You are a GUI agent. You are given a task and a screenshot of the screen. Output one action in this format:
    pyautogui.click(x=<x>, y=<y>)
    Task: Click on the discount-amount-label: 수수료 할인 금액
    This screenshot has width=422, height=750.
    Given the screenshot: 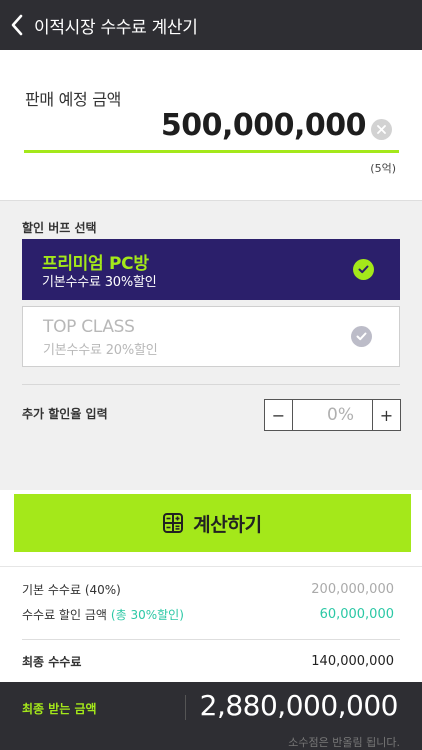 What is the action you would take?
    pyautogui.click(x=64, y=615)
    